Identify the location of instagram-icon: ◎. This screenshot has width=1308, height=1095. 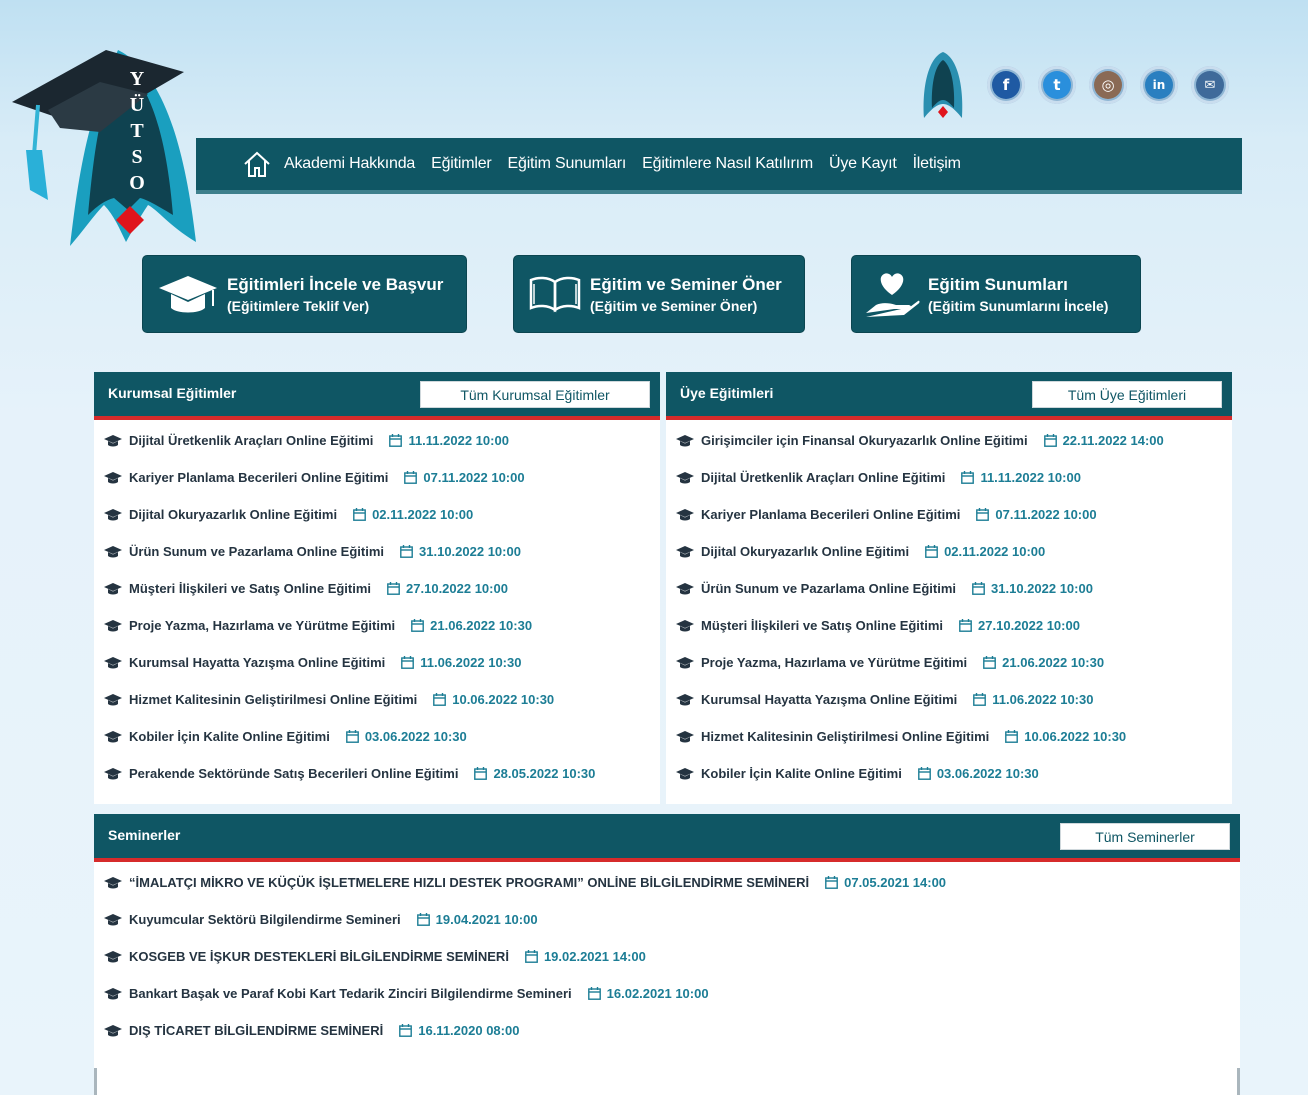
(1108, 85).